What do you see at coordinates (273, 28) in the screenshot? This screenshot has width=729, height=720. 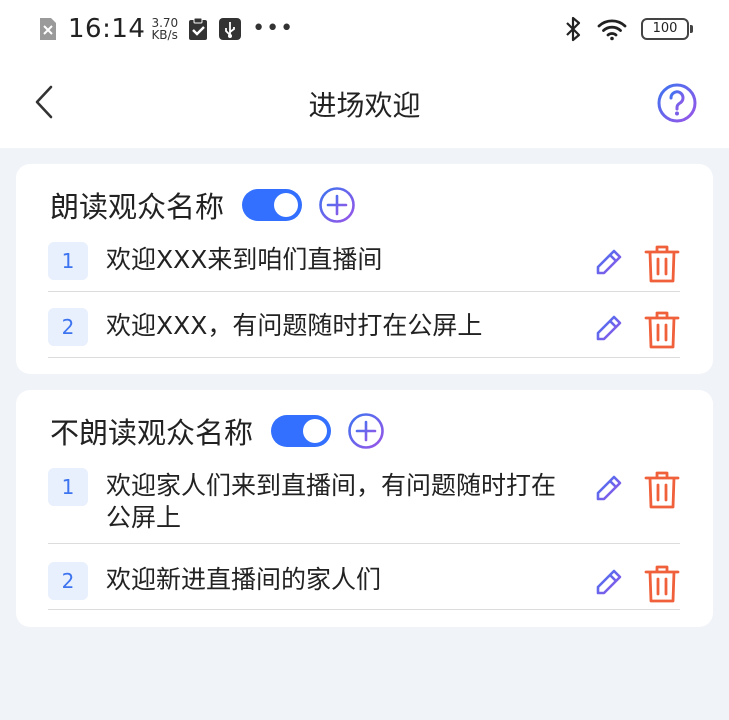 I see `more-notifications-icon: •••` at bounding box center [273, 28].